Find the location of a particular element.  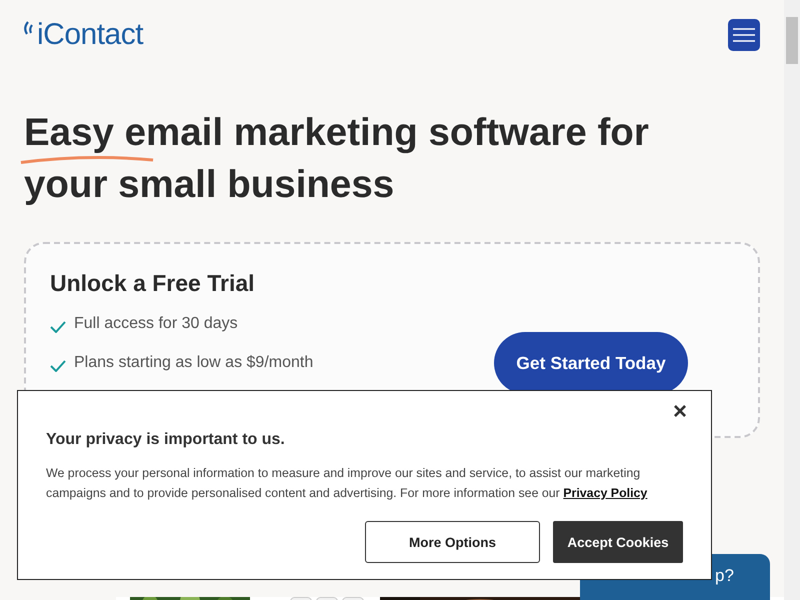

hero-heading-line: your small business is located at coordinates (209, 185).